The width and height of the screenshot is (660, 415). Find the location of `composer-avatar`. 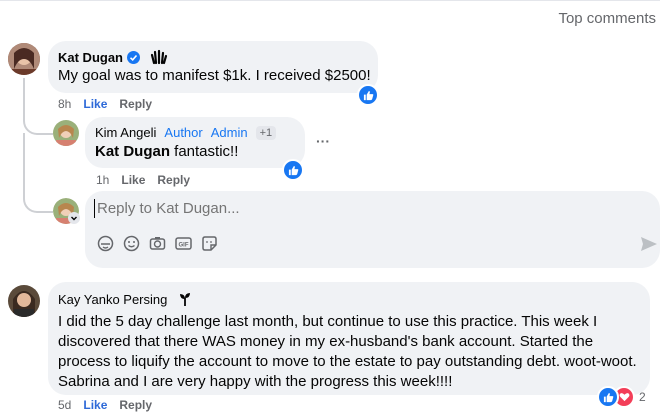

composer-avatar is located at coordinates (66, 211).